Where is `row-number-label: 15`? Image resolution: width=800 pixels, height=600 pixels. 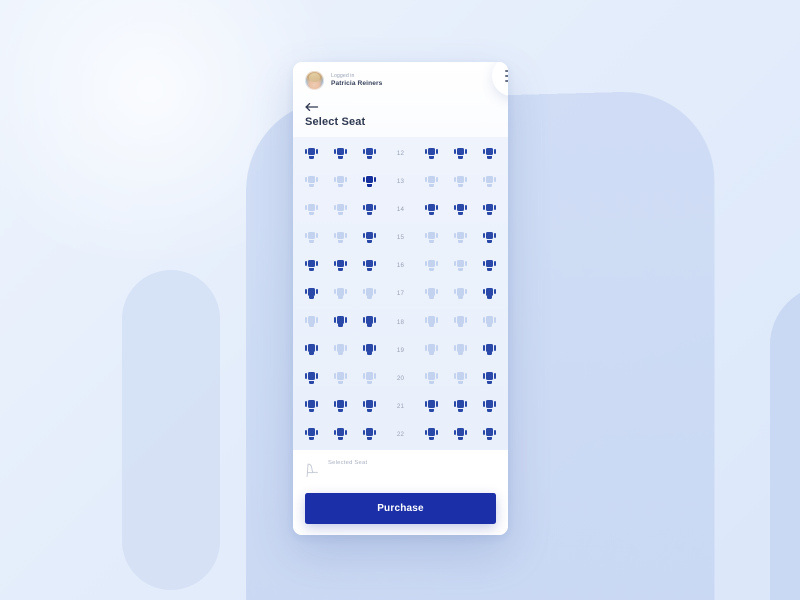
row-number-label: 15 is located at coordinates (400, 238).